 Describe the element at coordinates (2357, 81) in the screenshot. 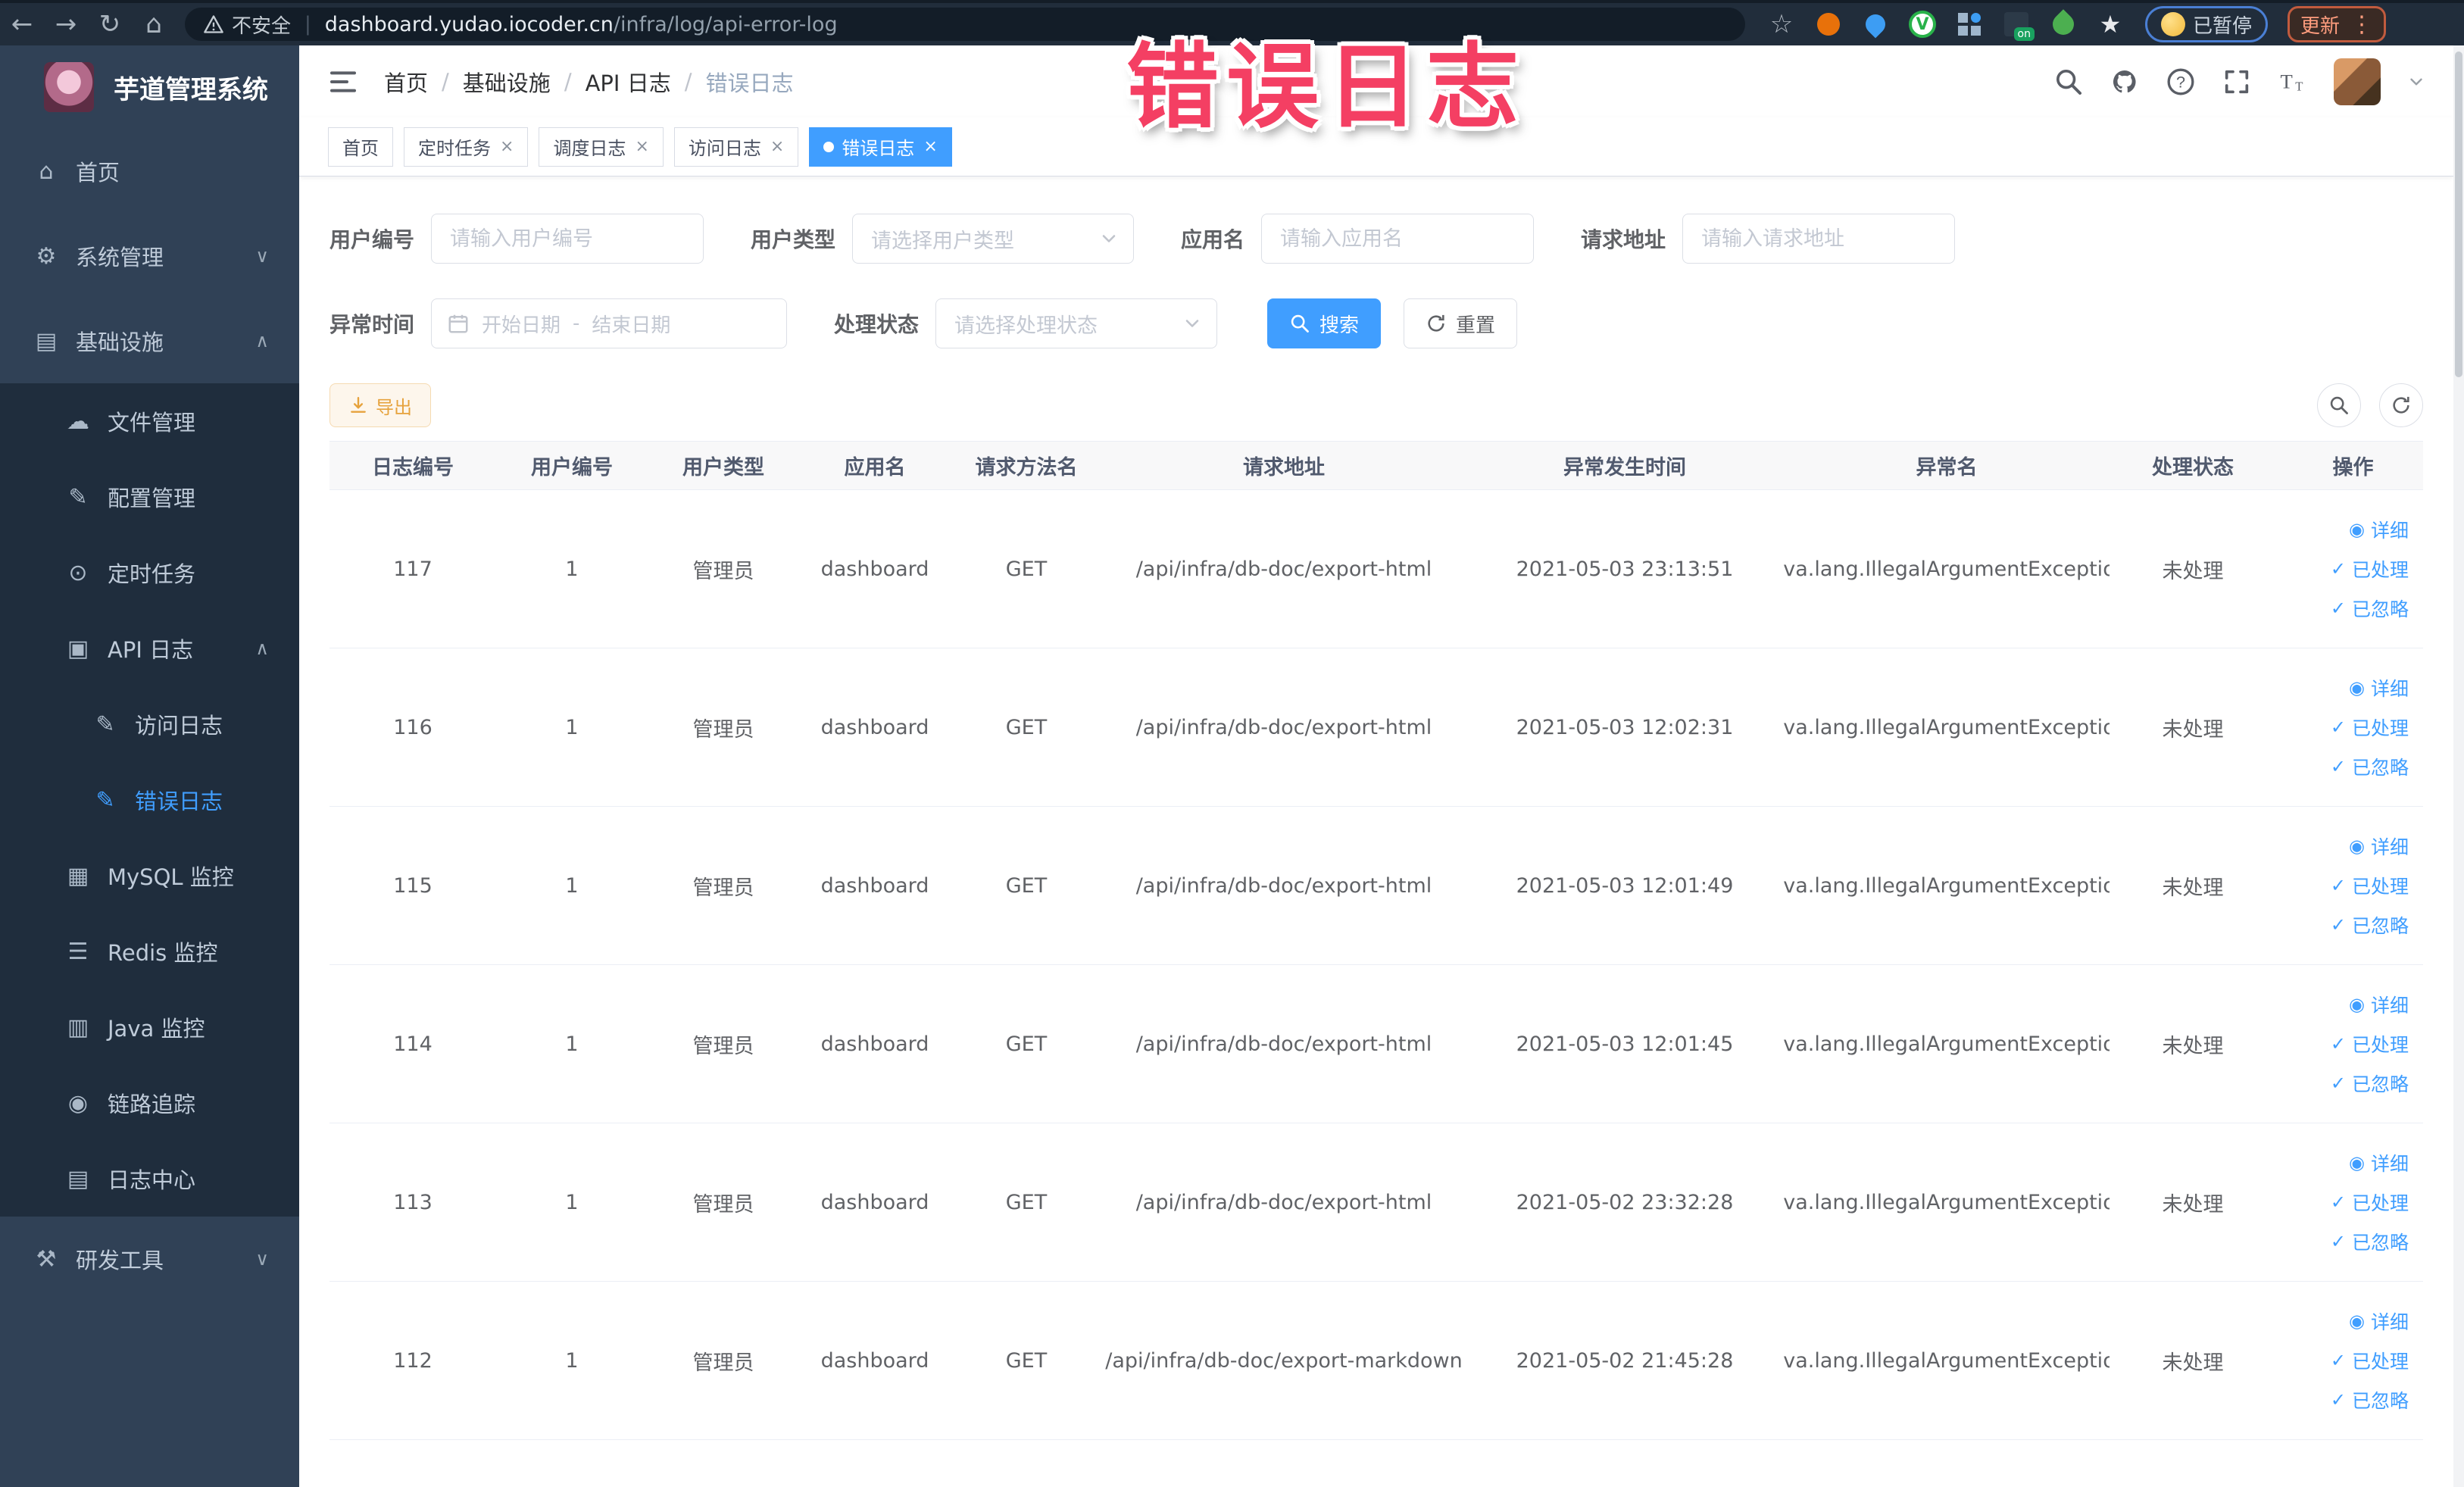

I see `user-avatar` at that location.